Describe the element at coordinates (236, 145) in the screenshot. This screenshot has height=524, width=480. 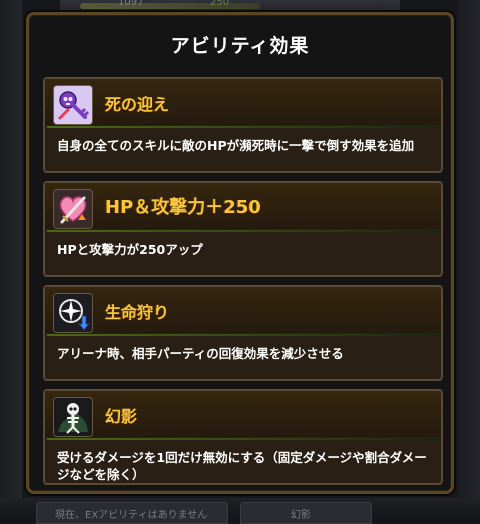
I see `ability-description: 自身の全てのスキルに敵のHPが瀕死時に一撃で倒す効果を追加` at that location.